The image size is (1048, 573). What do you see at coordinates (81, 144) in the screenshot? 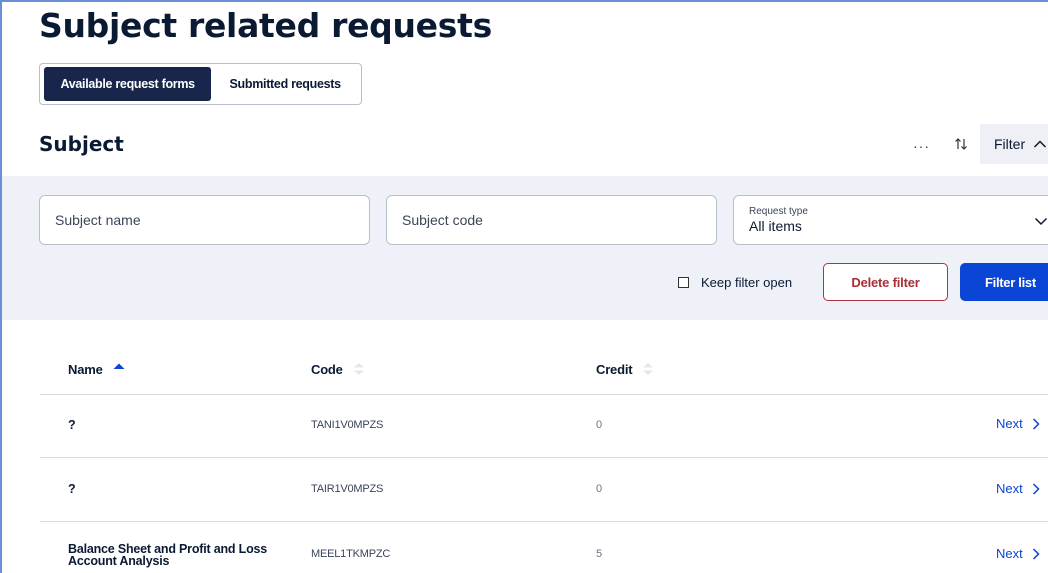
I see `section-title: Subject` at bounding box center [81, 144].